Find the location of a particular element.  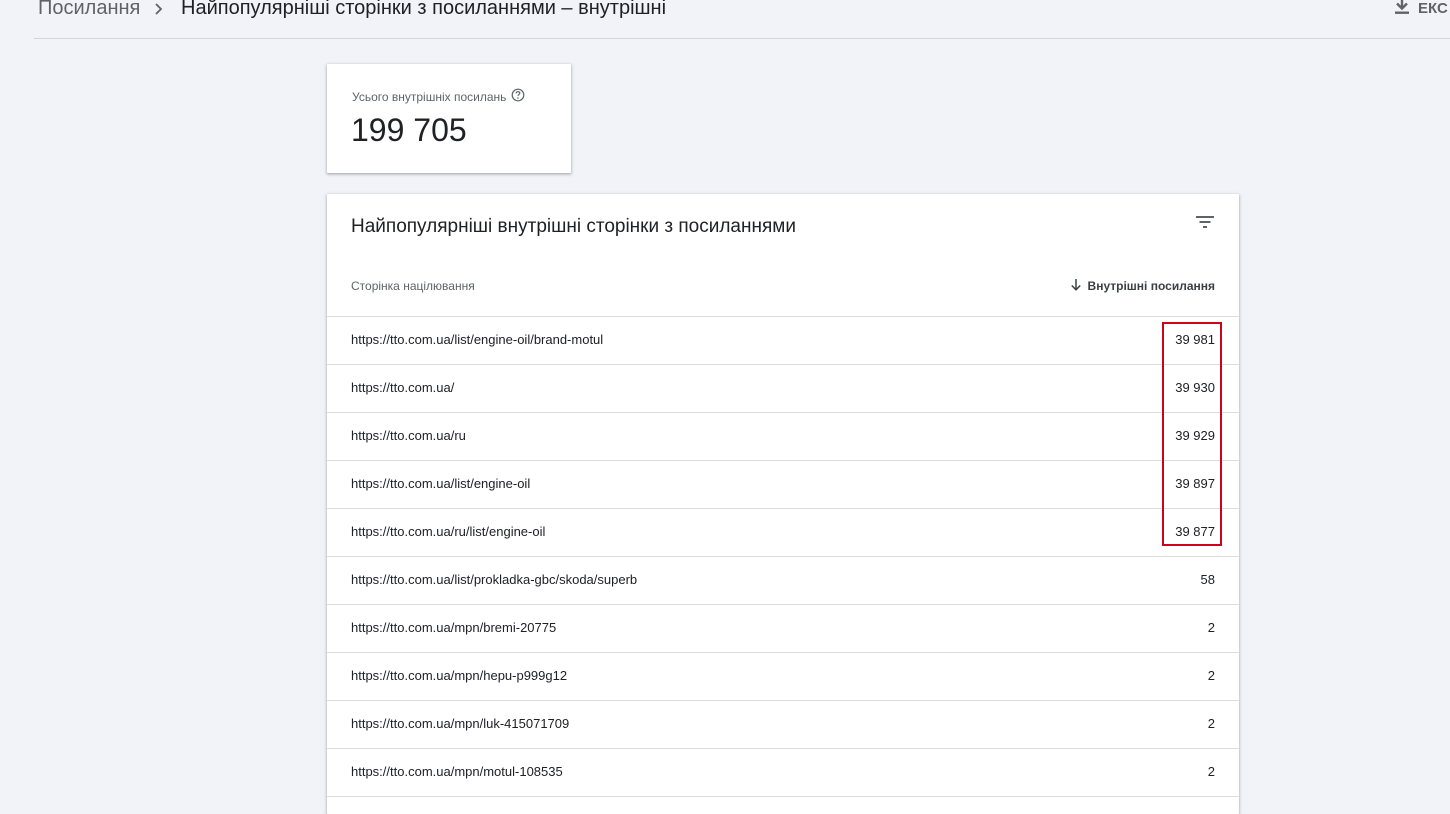

column-header-target-page: Сторінка націлювання is located at coordinates (413, 286).